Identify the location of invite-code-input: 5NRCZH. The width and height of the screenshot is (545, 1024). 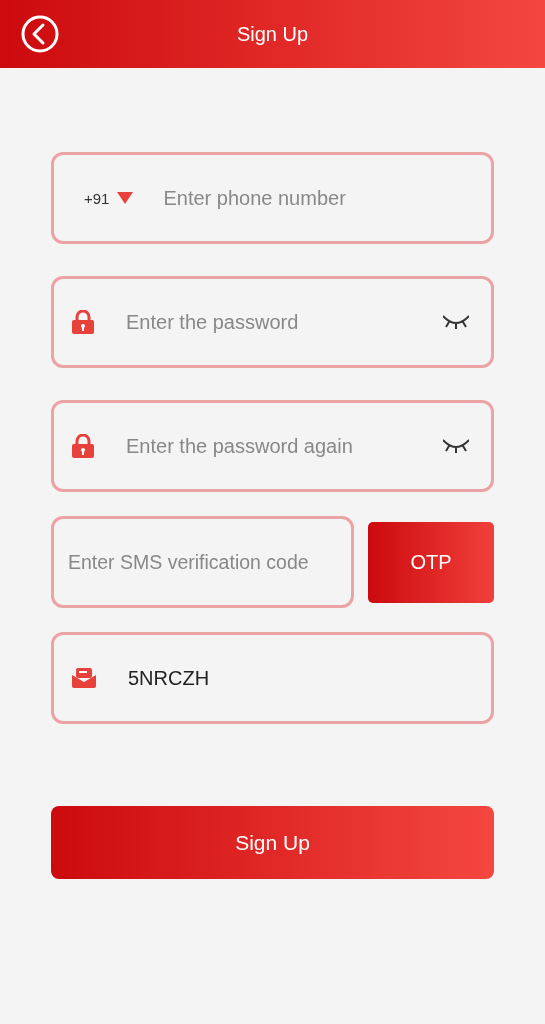
(300, 678).